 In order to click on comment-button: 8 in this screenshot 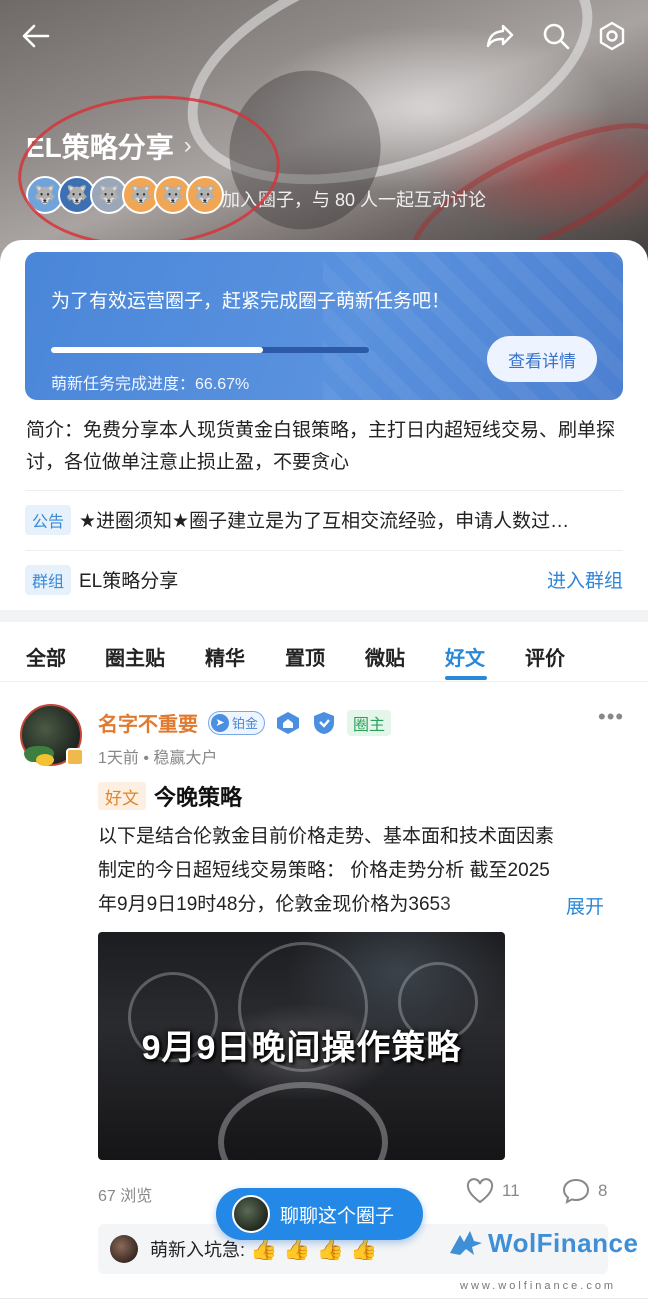, I will do `click(584, 1191)`.